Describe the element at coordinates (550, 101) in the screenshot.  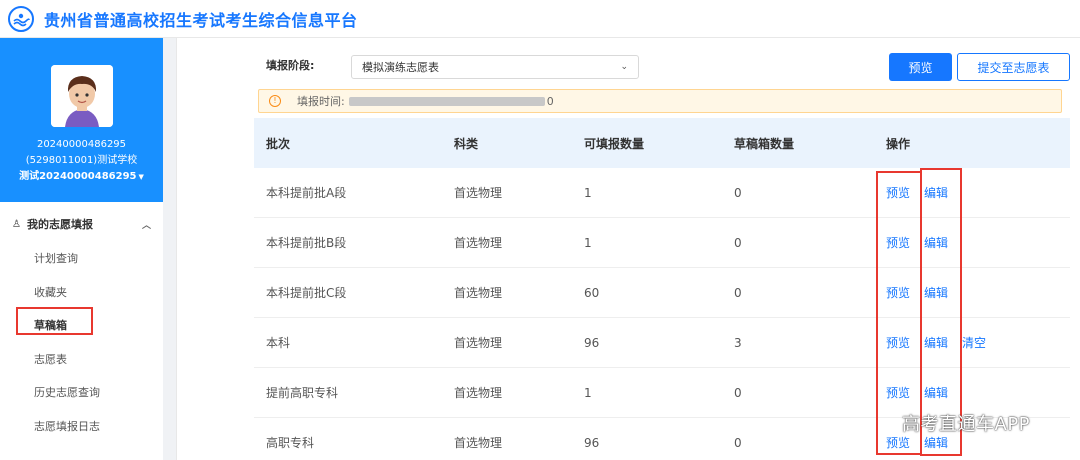
I see `notice-tail: 0` at that location.